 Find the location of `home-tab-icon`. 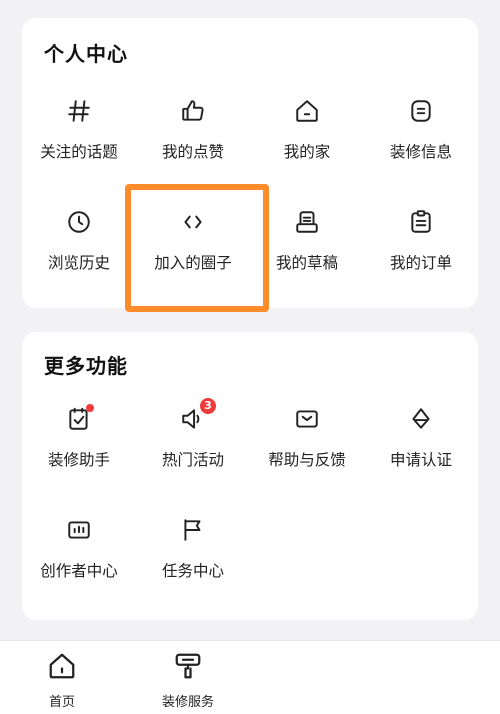

home-tab-icon is located at coordinates (62, 668).